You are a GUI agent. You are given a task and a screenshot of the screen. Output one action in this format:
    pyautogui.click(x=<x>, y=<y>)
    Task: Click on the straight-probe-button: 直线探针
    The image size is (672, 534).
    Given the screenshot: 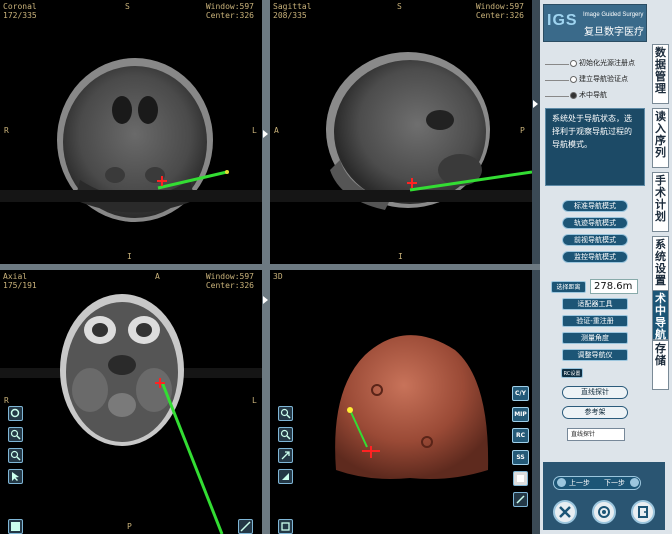 What is the action you would take?
    pyautogui.click(x=595, y=392)
    